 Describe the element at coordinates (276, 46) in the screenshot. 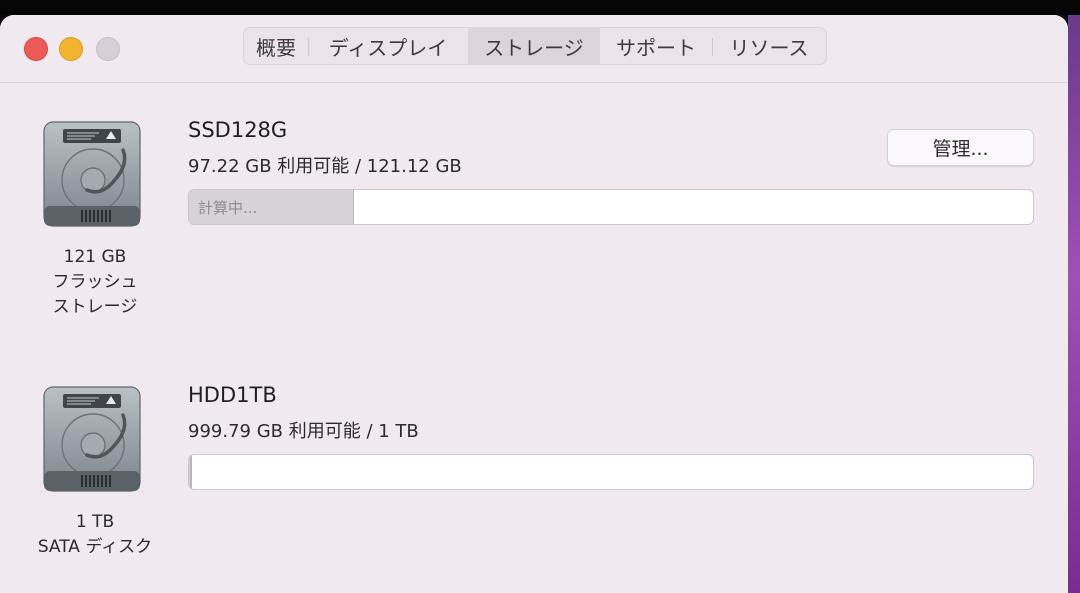

I see `tab-overview: 概要` at that location.